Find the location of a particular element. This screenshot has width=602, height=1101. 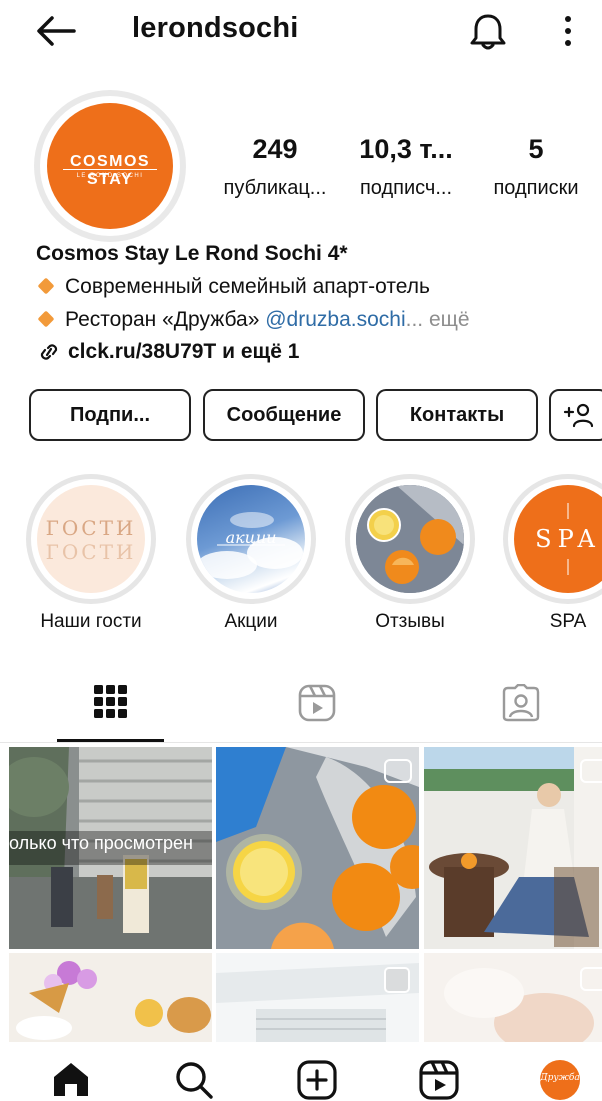

guests-cover: ГОСТИ ГОСТИ is located at coordinates (91, 540).